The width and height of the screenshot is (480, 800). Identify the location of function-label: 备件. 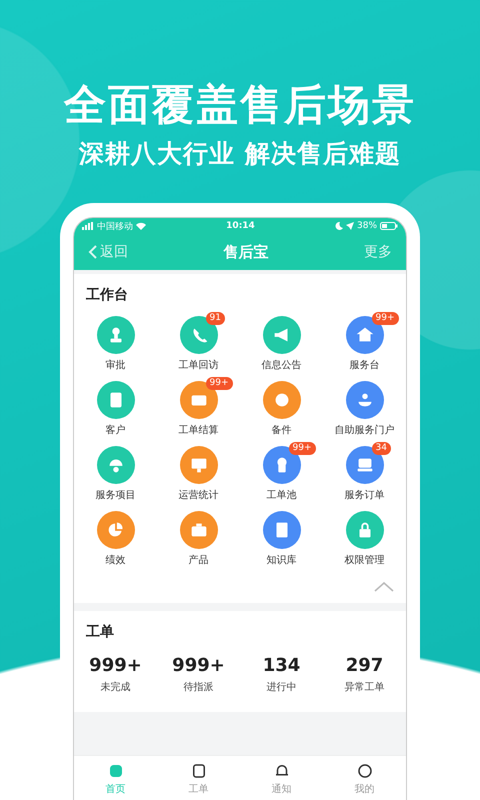
(282, 430).